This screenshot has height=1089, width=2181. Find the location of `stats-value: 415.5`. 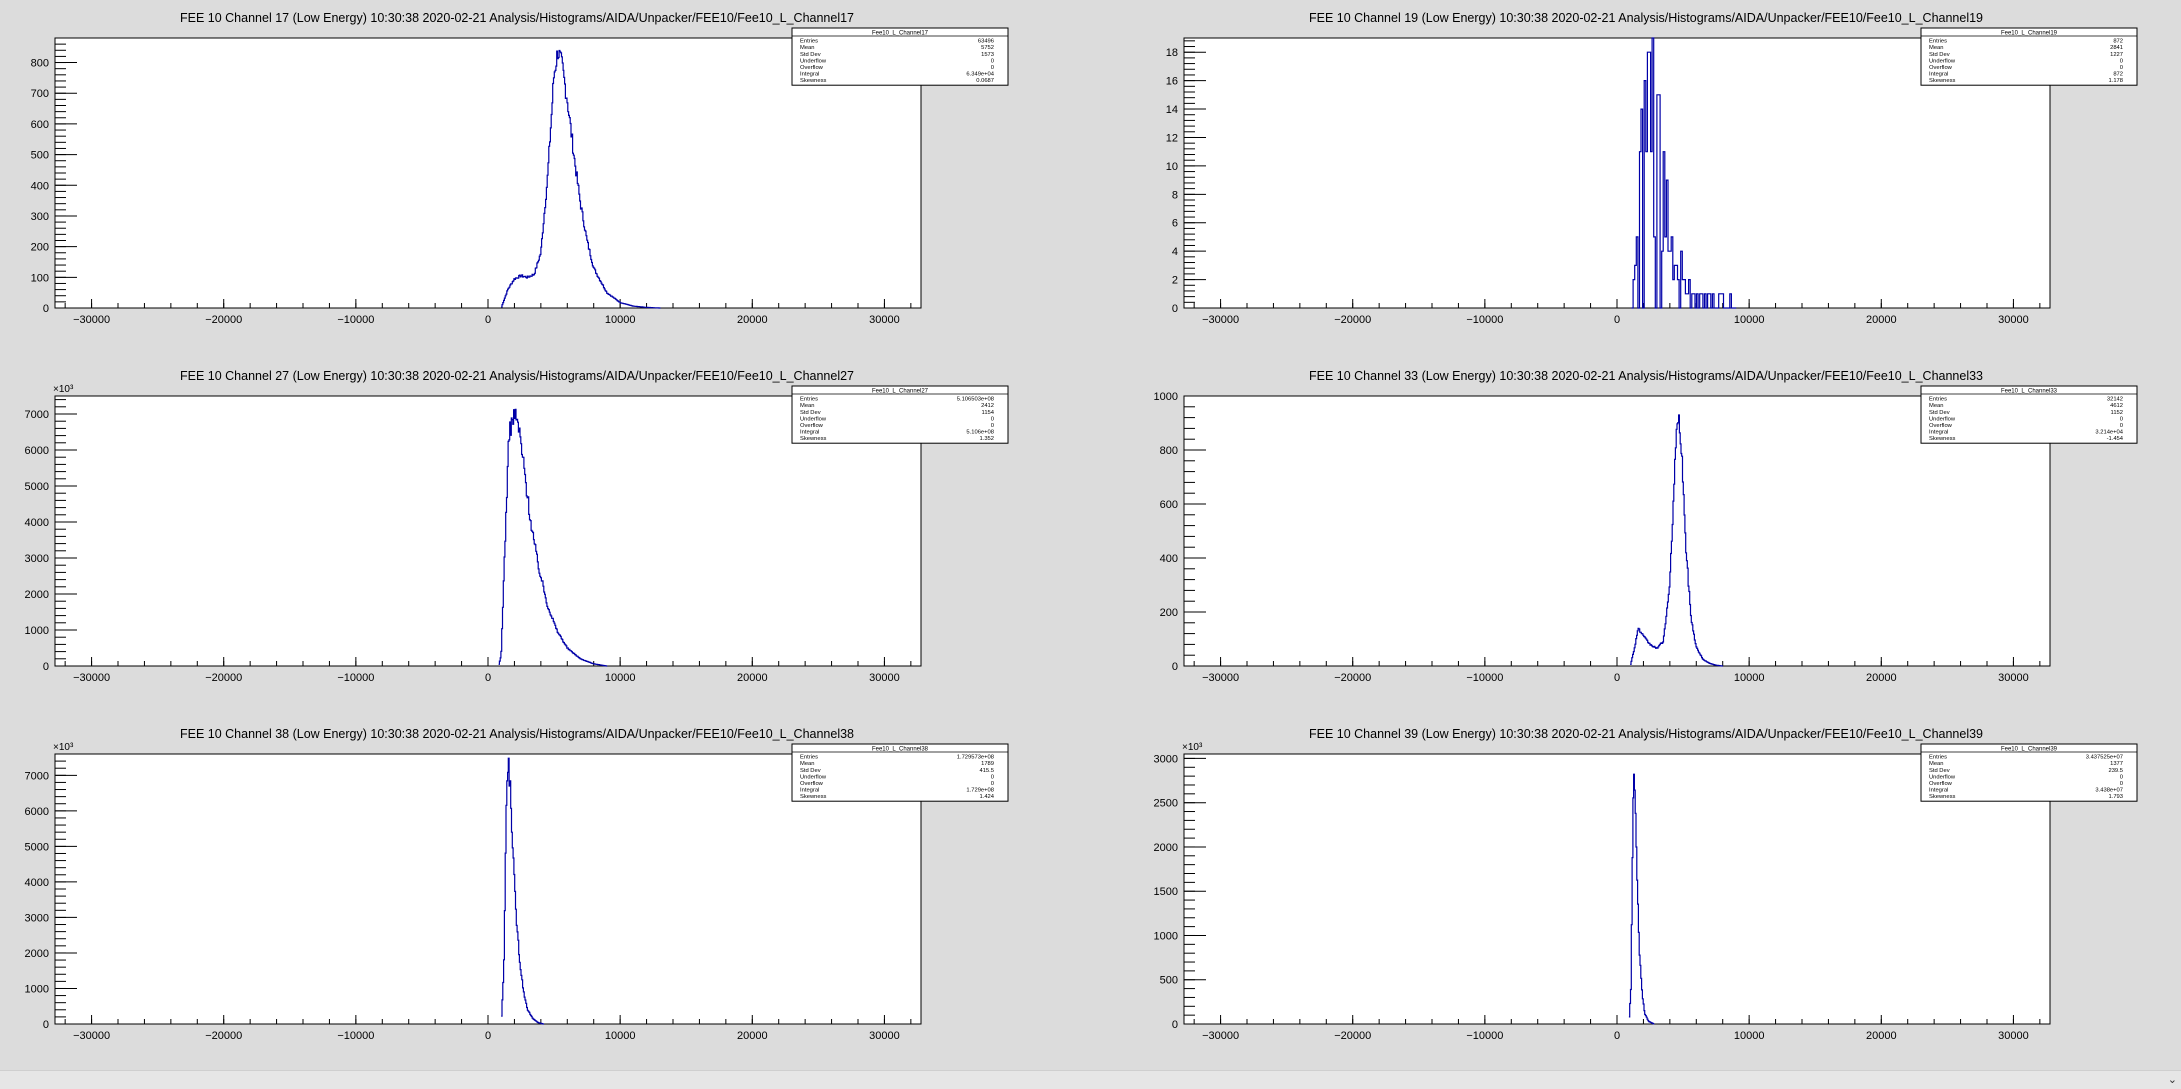

stats-value: 415.5 is located at coordinates (986, 771).